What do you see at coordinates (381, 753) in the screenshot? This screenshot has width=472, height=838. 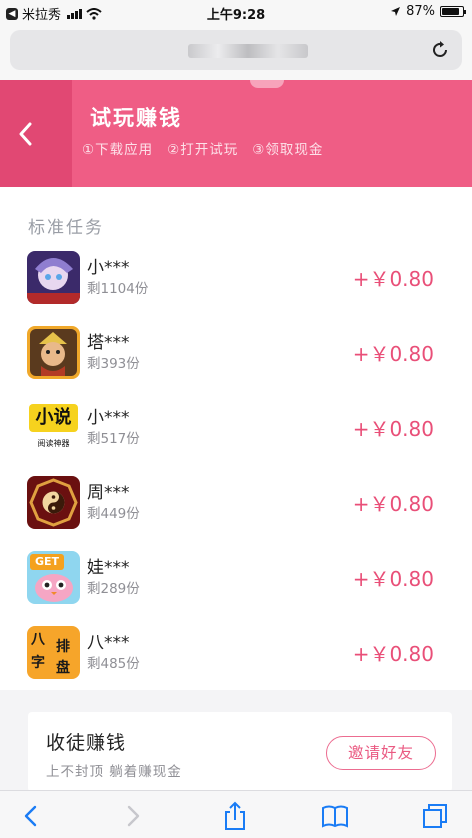 I see `invite-friends-button: 邀请好友` at bounding box center [381, 753].